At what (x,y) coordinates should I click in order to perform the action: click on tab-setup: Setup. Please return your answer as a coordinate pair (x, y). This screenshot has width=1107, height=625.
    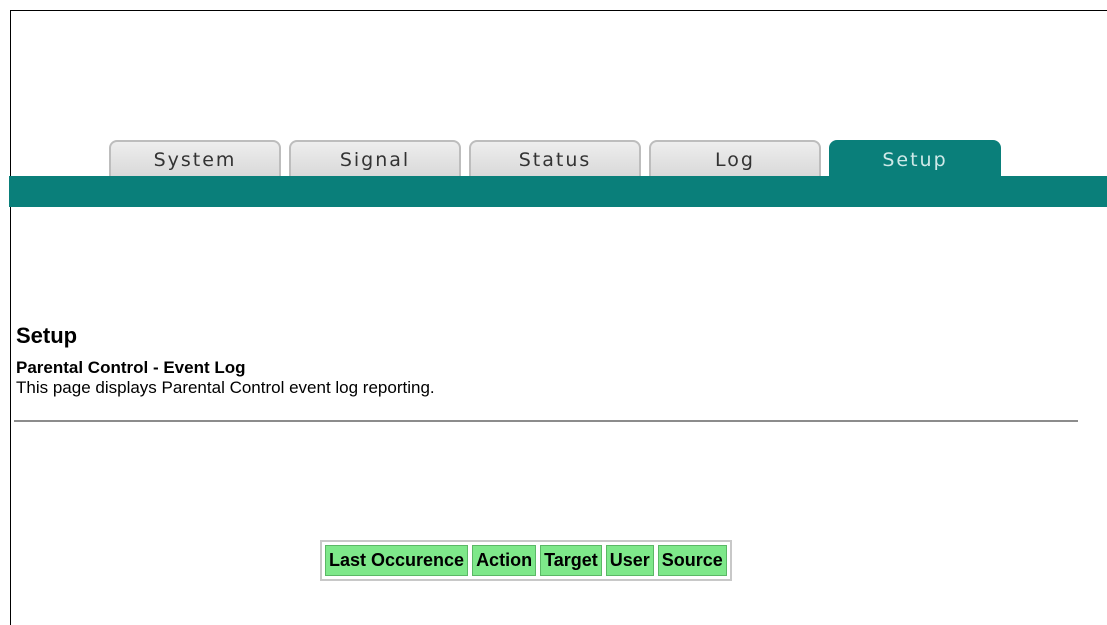
    Looking at the image, I should click on (915, 158).